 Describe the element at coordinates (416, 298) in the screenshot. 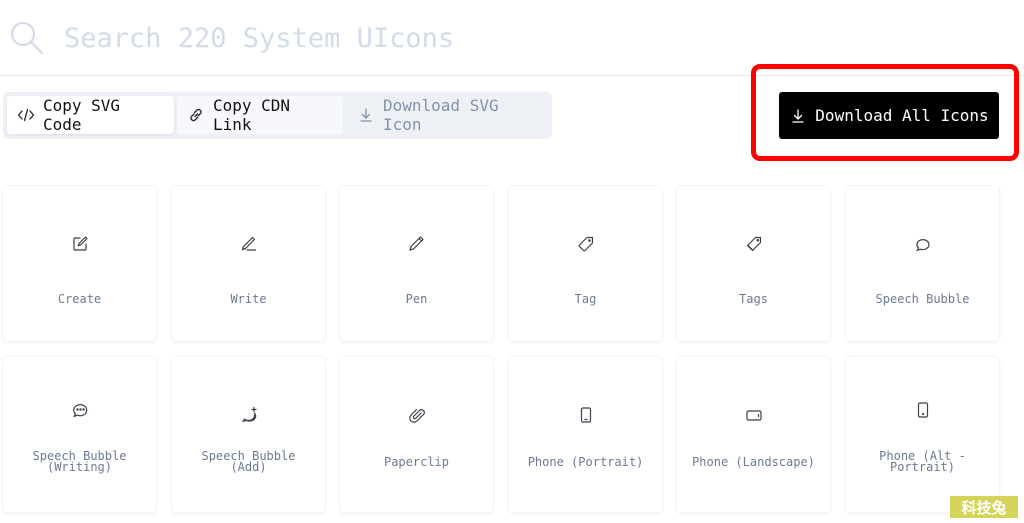

I see `icon-label: Pen` at that location.